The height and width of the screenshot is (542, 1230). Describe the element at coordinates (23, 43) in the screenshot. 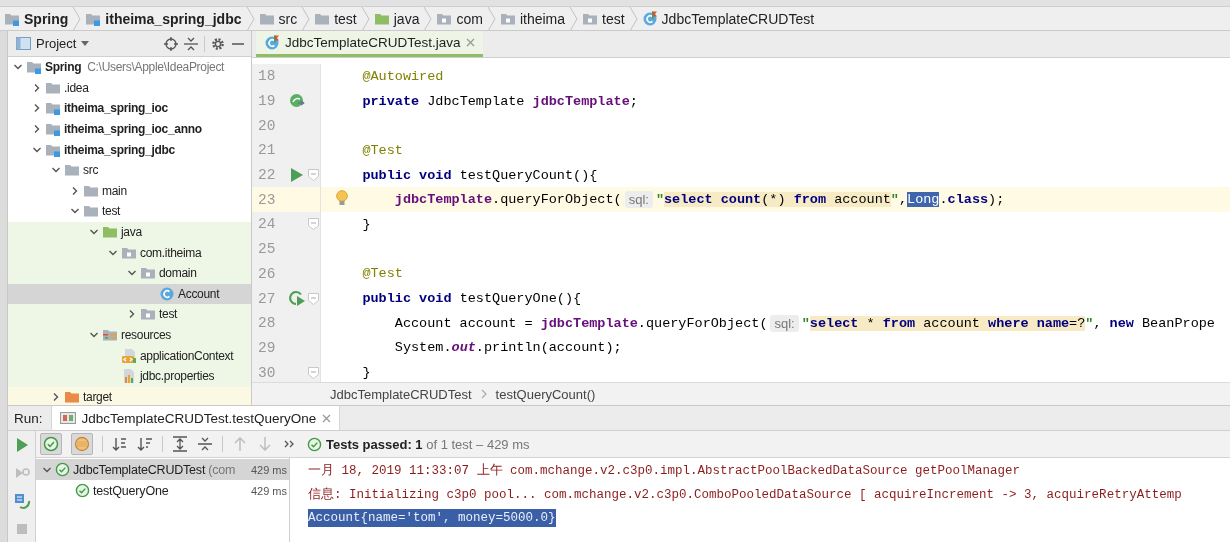

I see `window-icon` at that location.